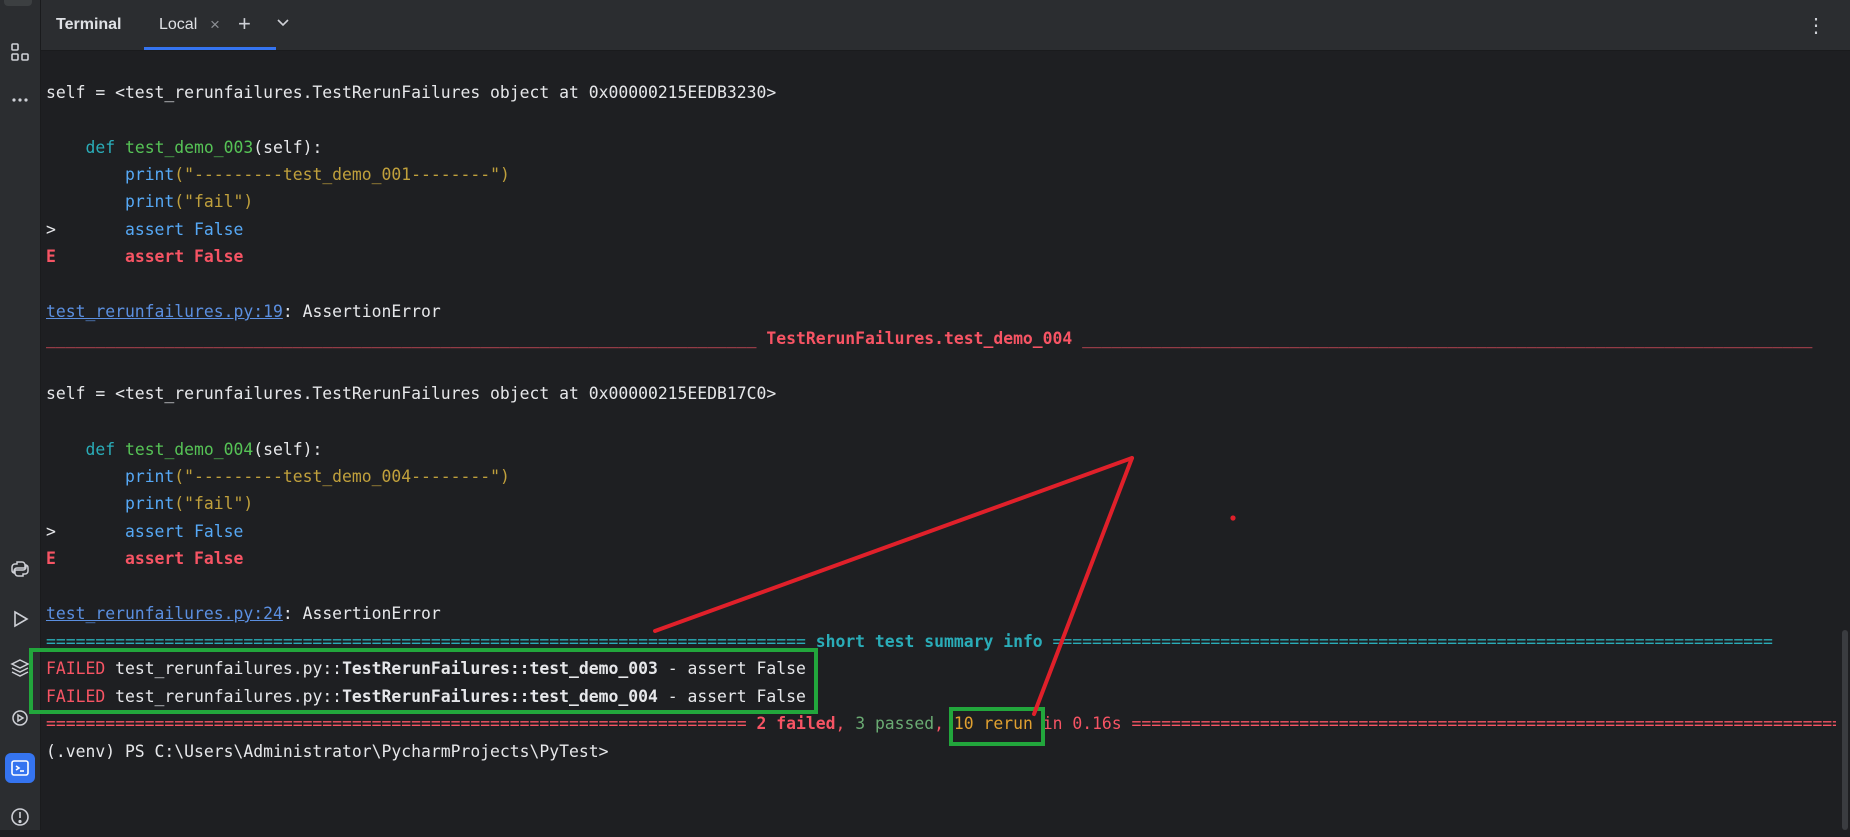  I want to click on file-link: test_rerunfailures.py:19, so click(164, 311).